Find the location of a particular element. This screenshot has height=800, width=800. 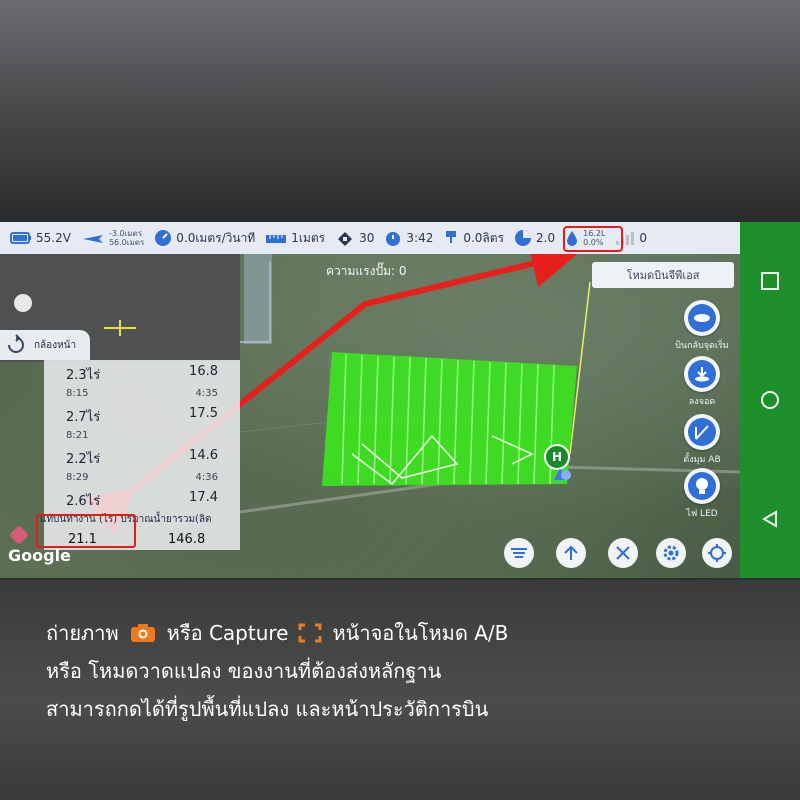

drone-return-icon is located at coordinates (702, 318).